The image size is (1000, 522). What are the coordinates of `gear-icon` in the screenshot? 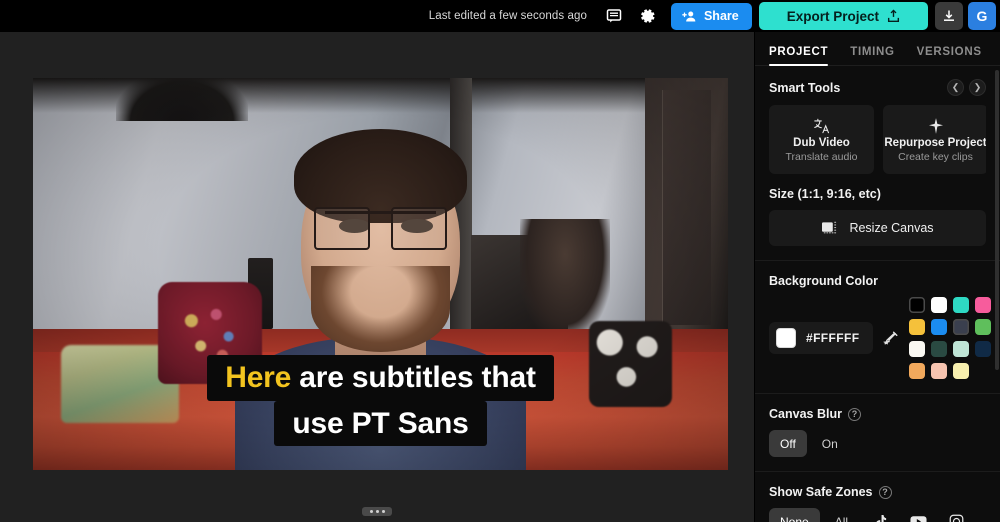 It's located at (648, 16).